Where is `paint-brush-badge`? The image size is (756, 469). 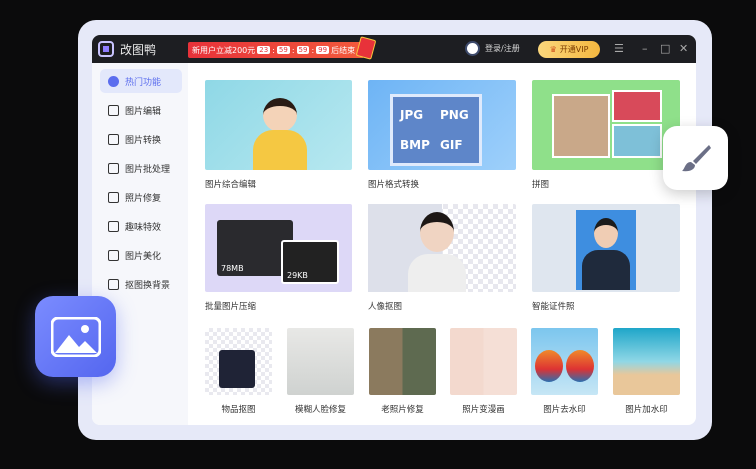 paint-brush-badge is located at coordinates (695, 158).